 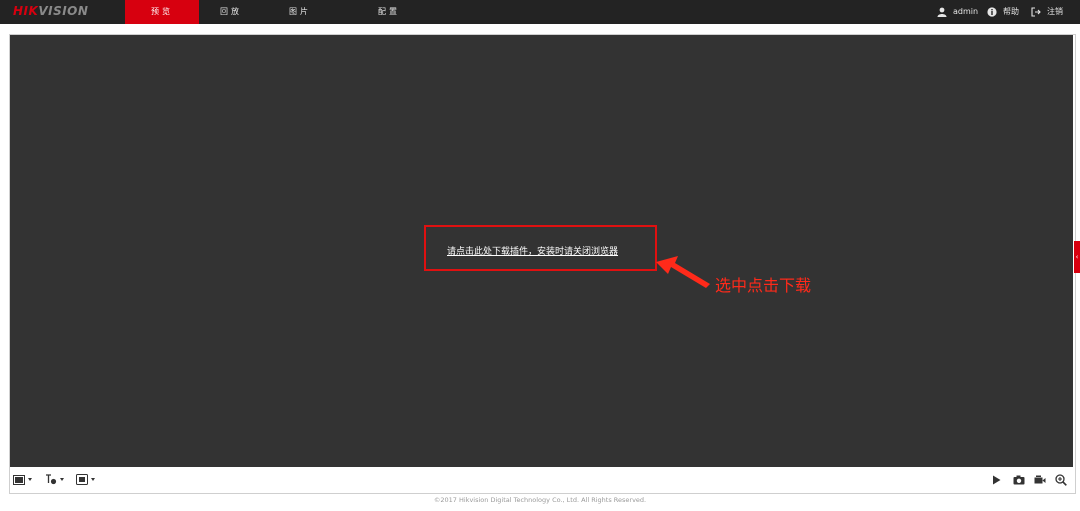 What do you see at coordinates (51, 11) in the screenshot?
I see `hikvision-logo: HIKVISION` at bounding box center [51, 11].